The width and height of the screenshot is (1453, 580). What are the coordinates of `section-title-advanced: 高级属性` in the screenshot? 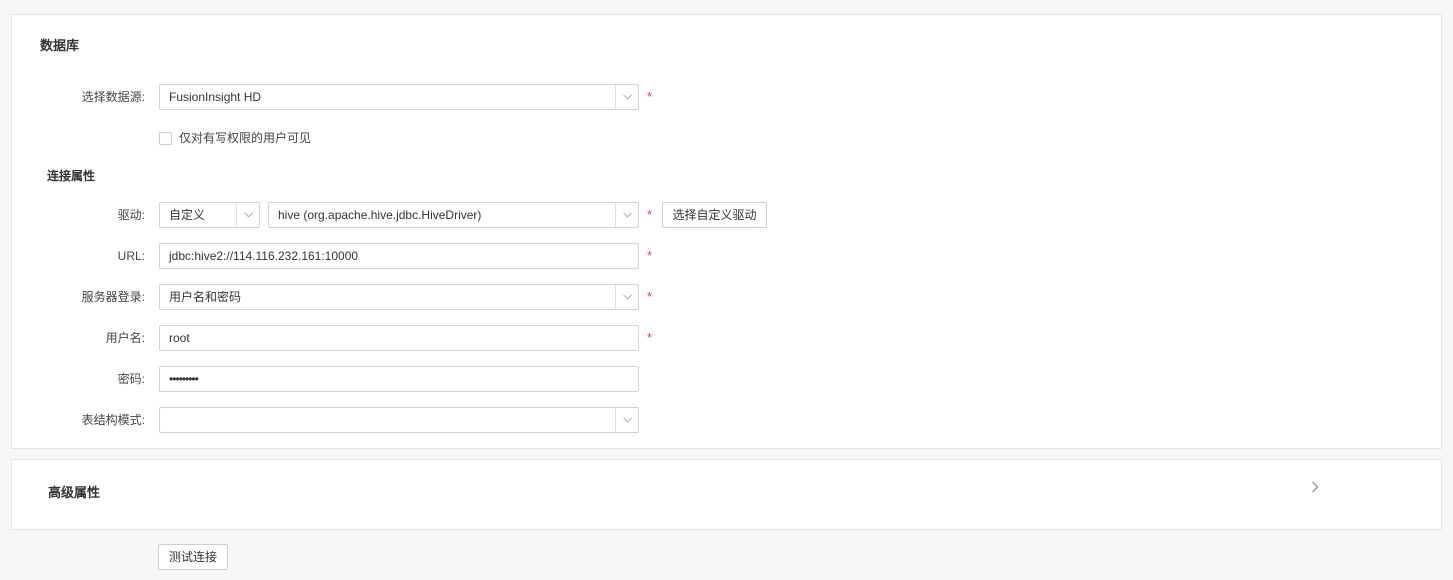 It's located at (74, 492).